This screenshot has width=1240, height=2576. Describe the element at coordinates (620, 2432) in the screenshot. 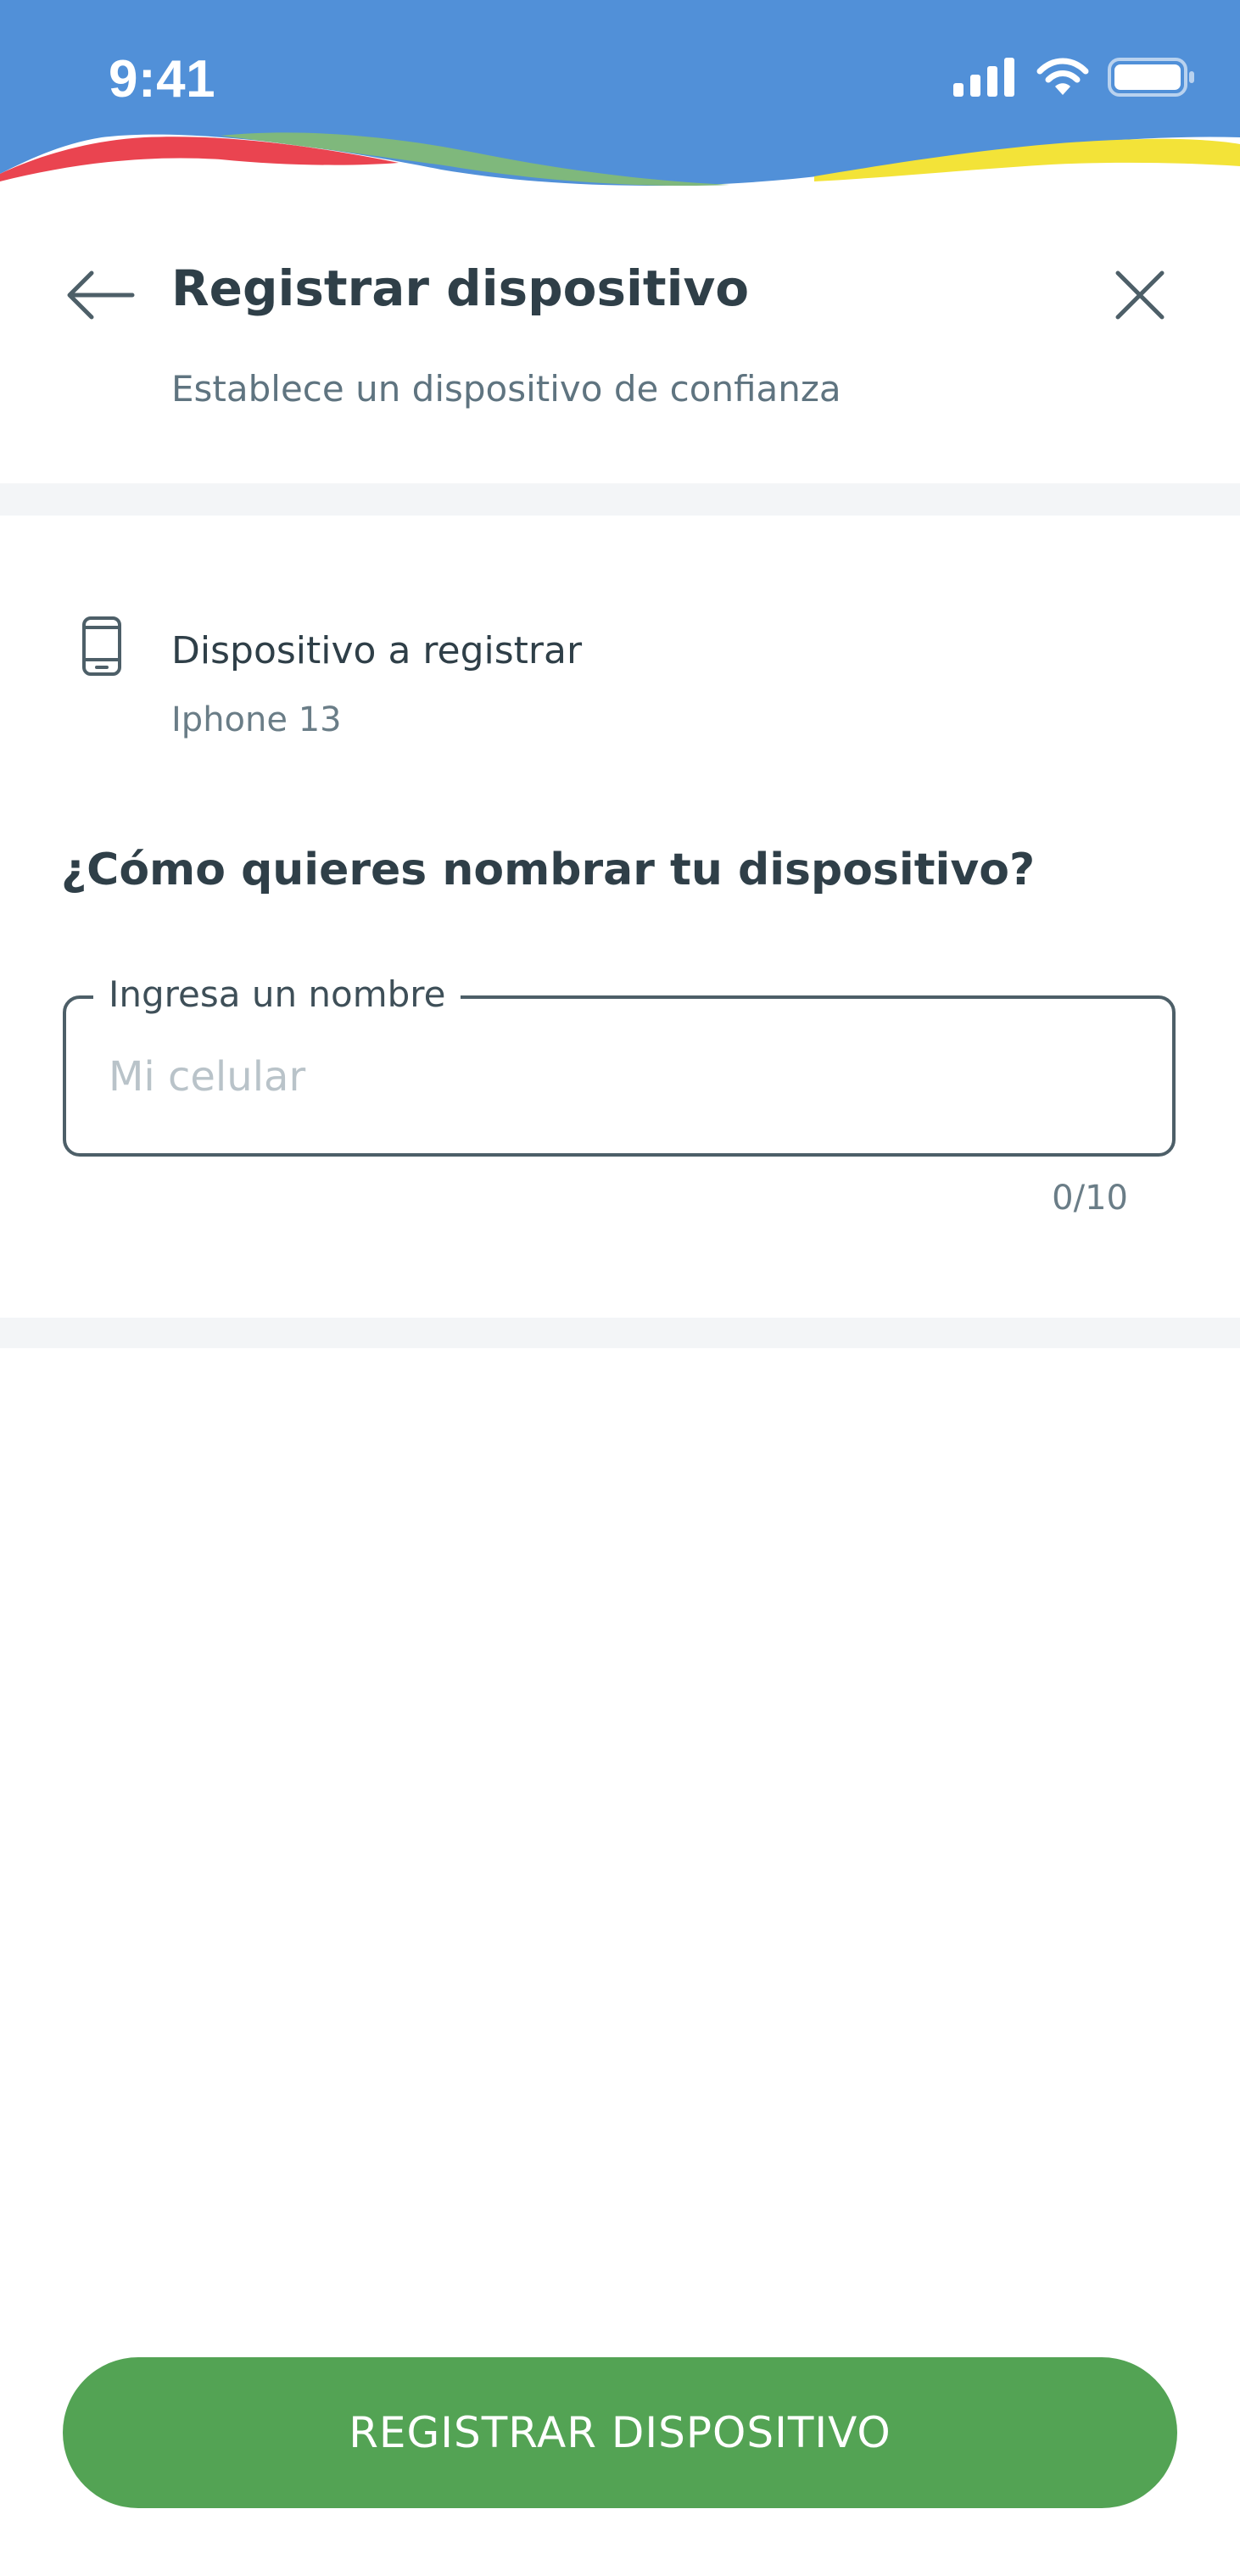

I see `register-device-button: REGISTRAR DISPOSITIVO` at that location.